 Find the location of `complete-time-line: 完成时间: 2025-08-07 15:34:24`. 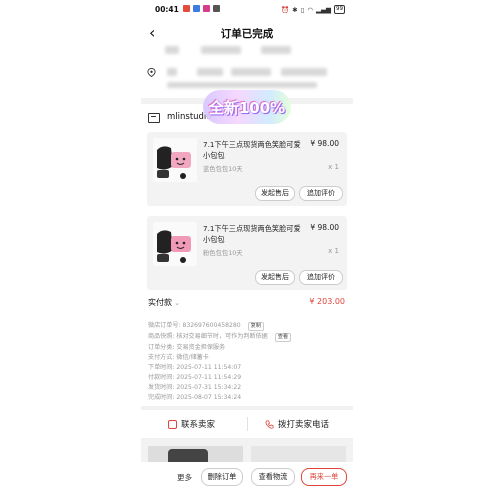

complete-time-line: 完成时间: 2025-08-07 15:34:24 is located at coordinates (195, 397).